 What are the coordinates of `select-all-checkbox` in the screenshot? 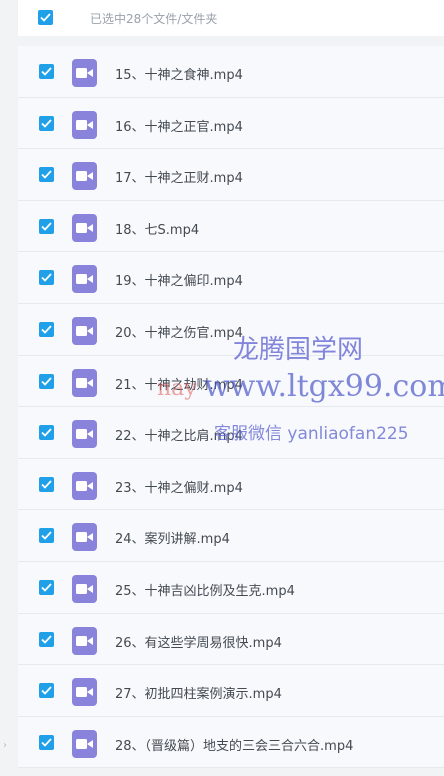 It's located at (45, 17).